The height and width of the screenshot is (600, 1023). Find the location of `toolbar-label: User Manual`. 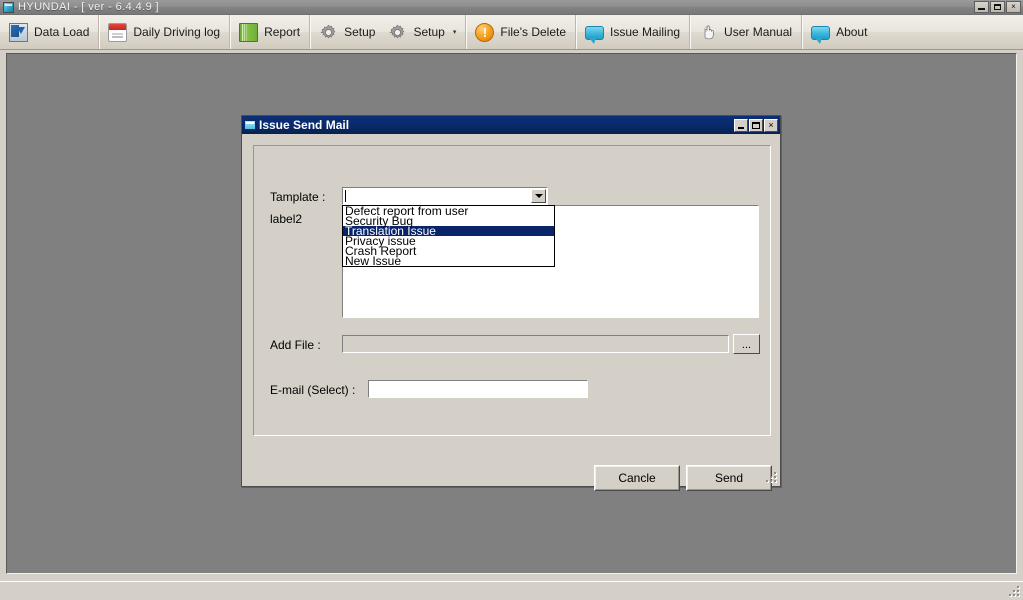

toolbar-label: User Manual is located at coordinates (758, 32).